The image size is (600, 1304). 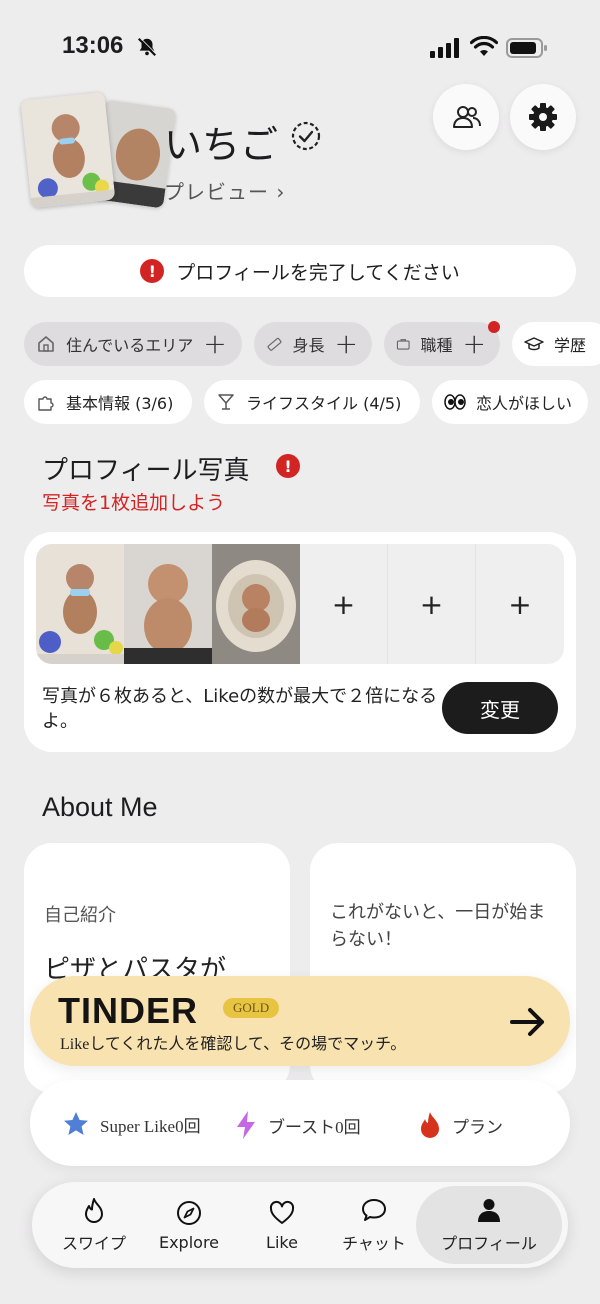 I want to click on chip-education: 学歴, so click(x=556, y=344).